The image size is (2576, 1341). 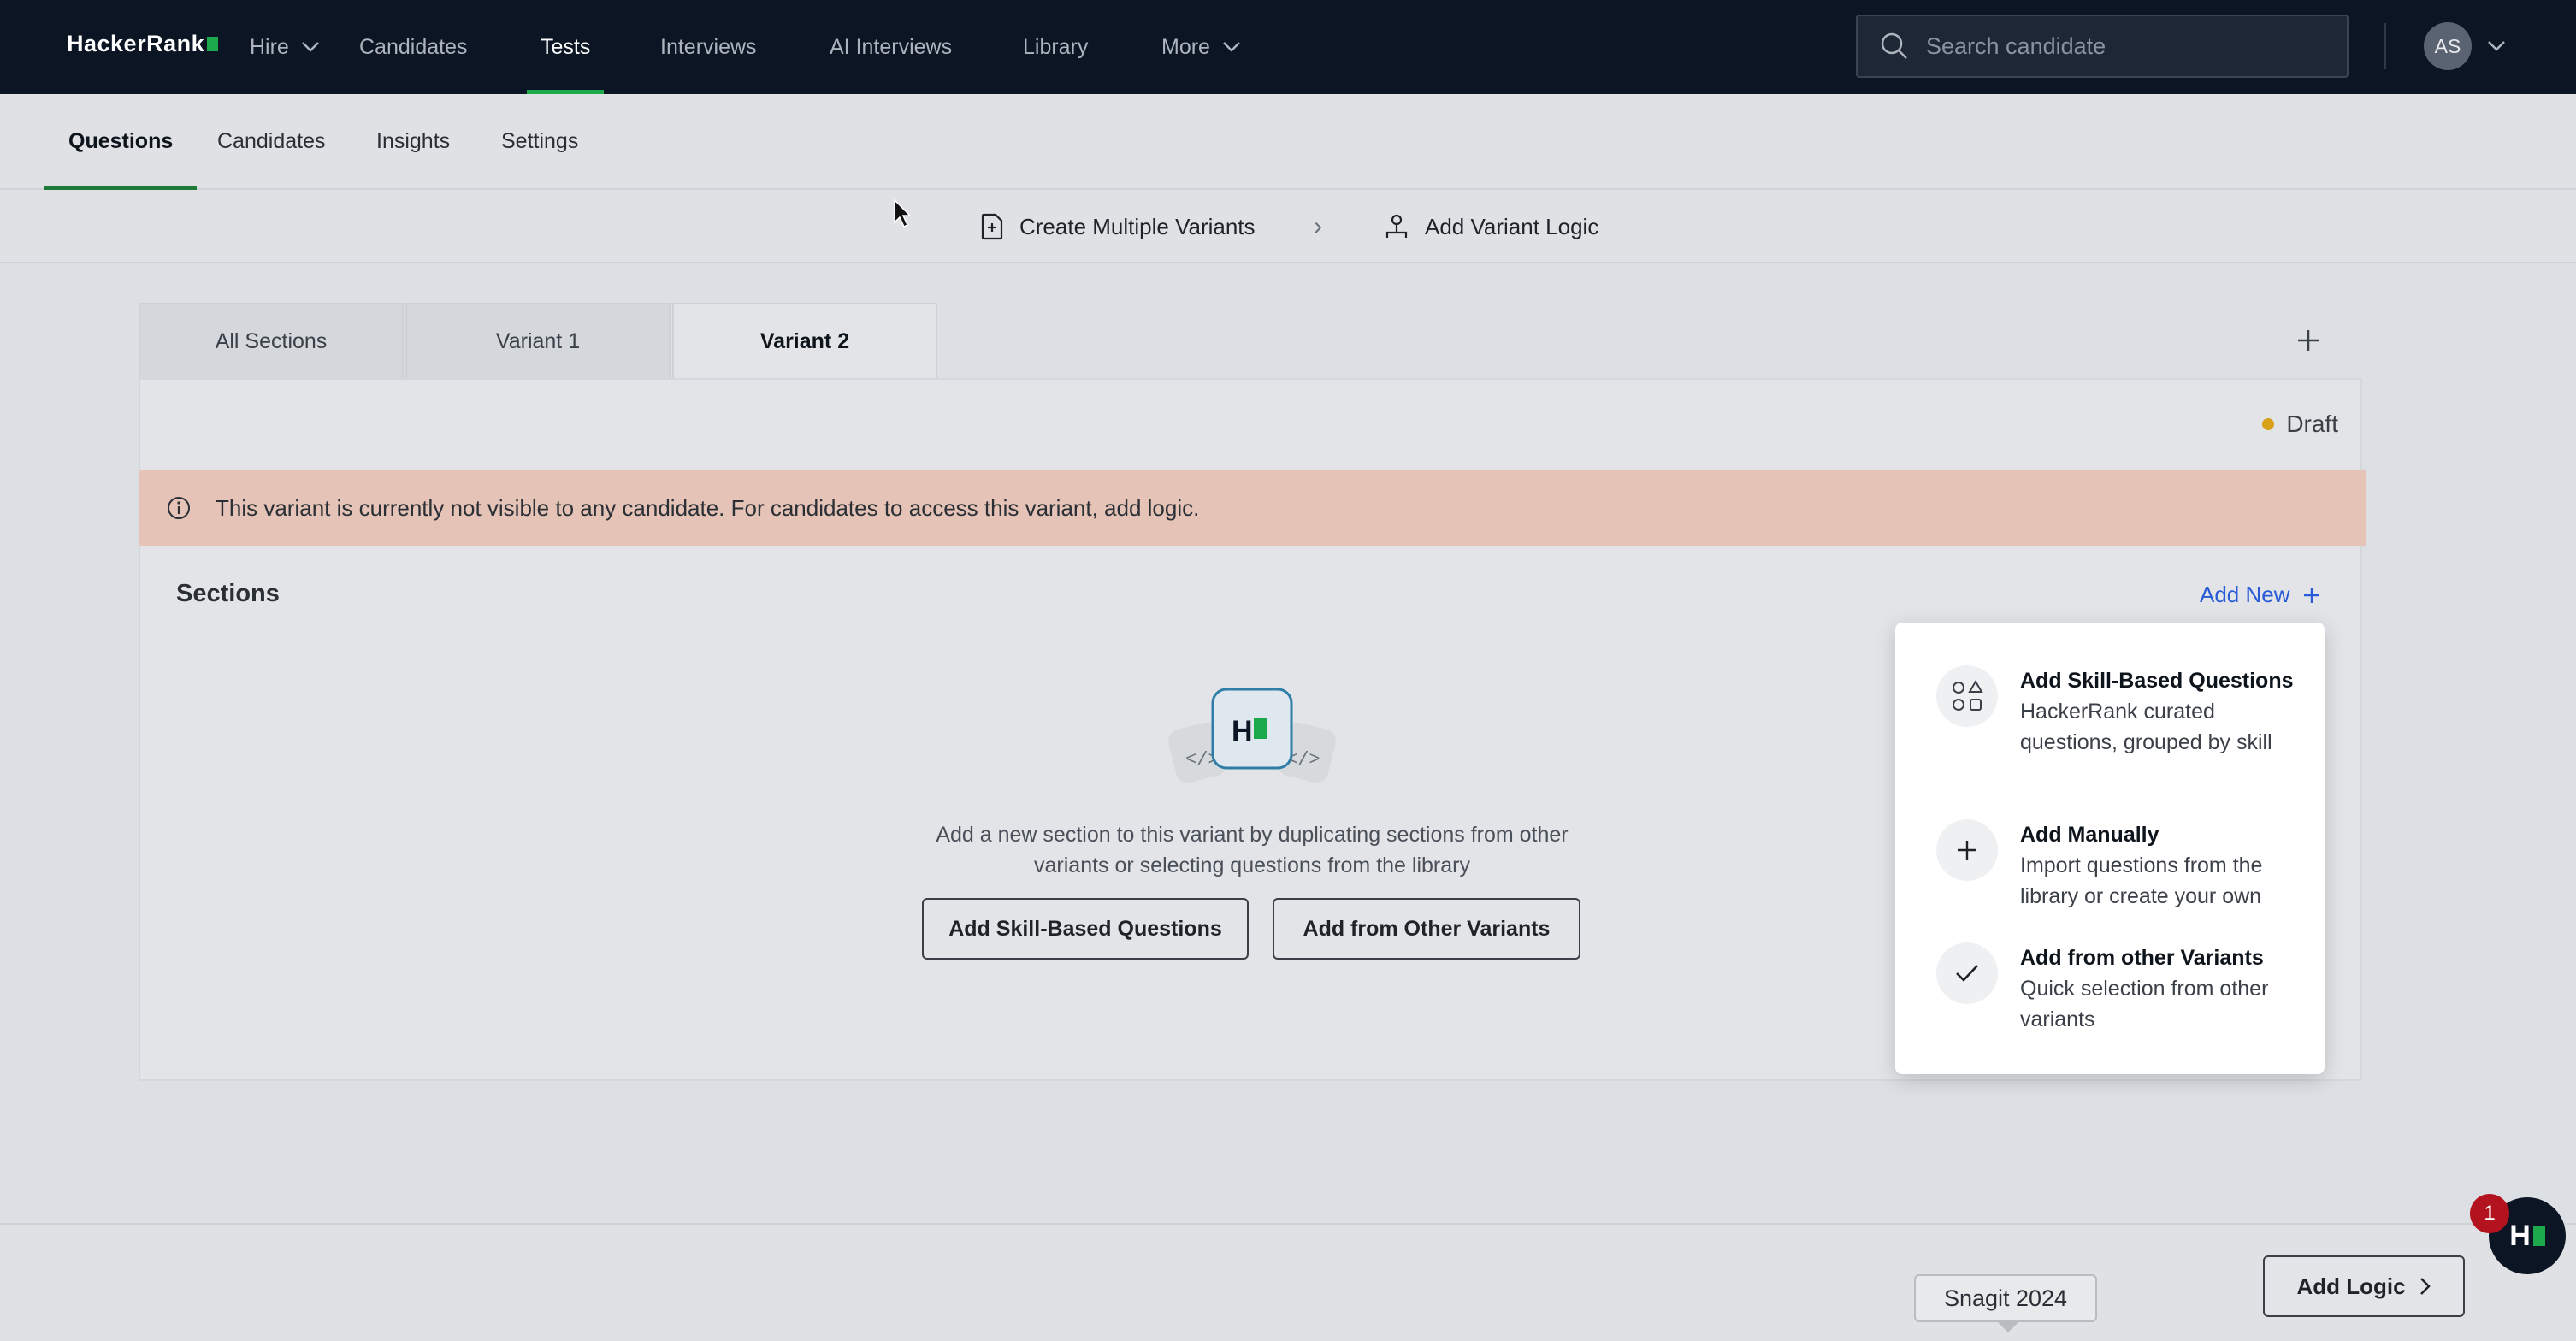 I want to click on nav-candidates: Candidates, so click(x=413, y=47).